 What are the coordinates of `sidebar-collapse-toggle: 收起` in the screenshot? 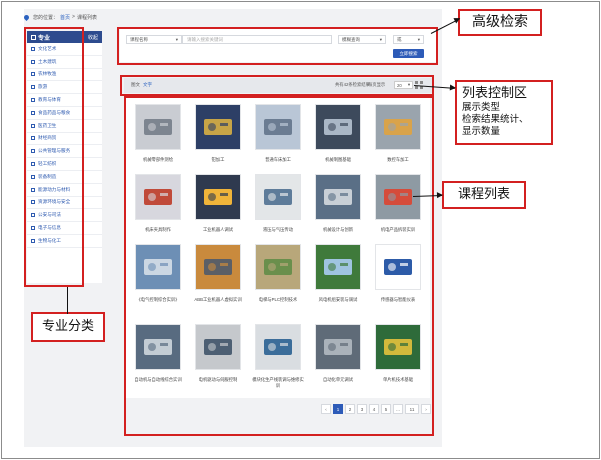 It's located at (93, 37).